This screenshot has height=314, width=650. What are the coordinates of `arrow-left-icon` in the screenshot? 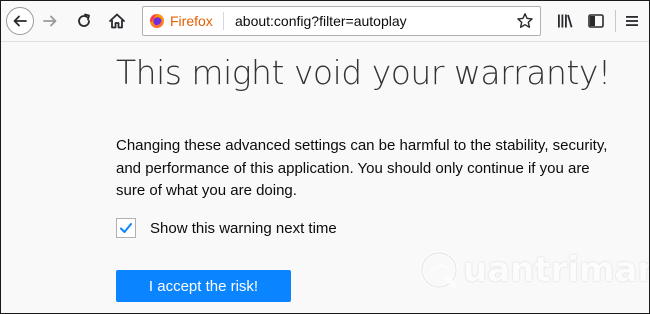 It's located at (20, 21).